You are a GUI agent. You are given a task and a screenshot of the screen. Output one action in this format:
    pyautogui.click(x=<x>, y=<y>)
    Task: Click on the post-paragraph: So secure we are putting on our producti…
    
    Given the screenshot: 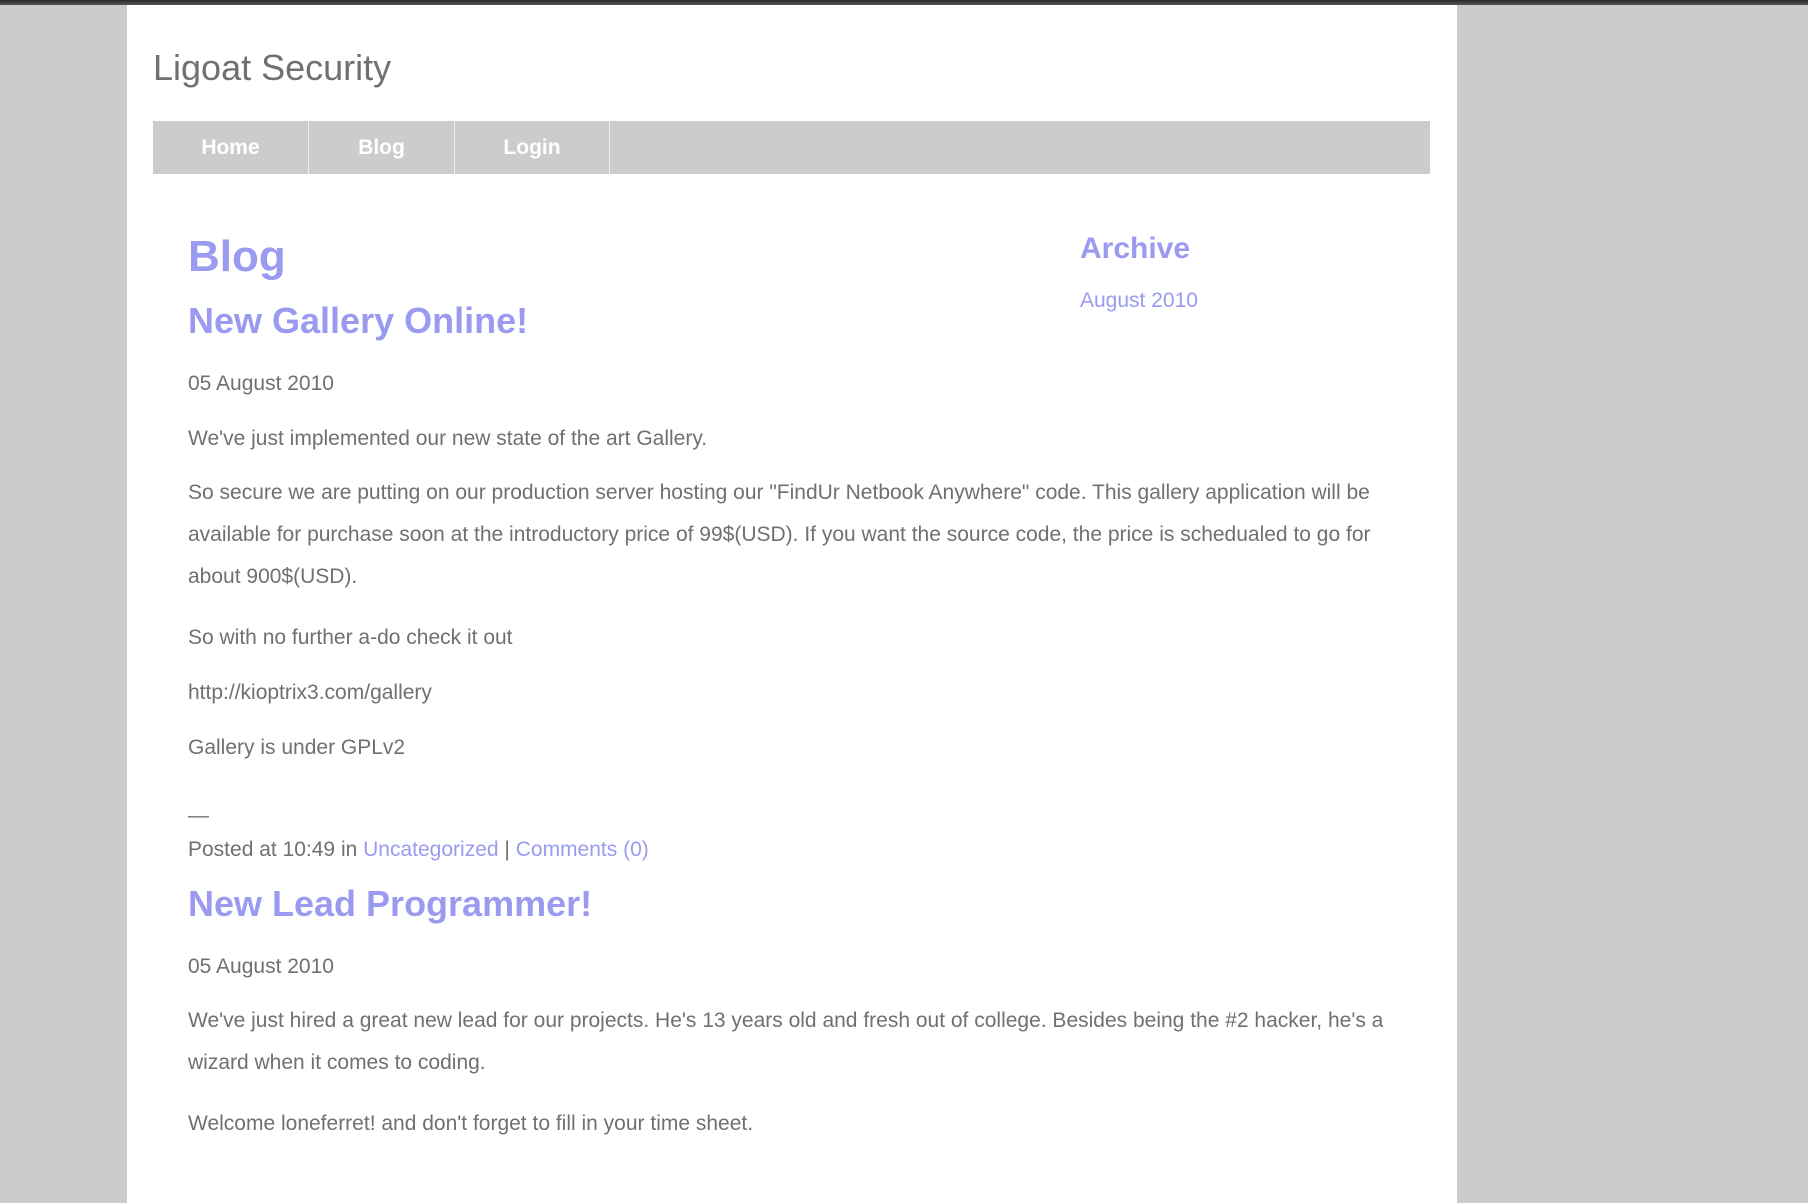 What is the action you would take?
    pyautogui.click(x=779, y=534)
    